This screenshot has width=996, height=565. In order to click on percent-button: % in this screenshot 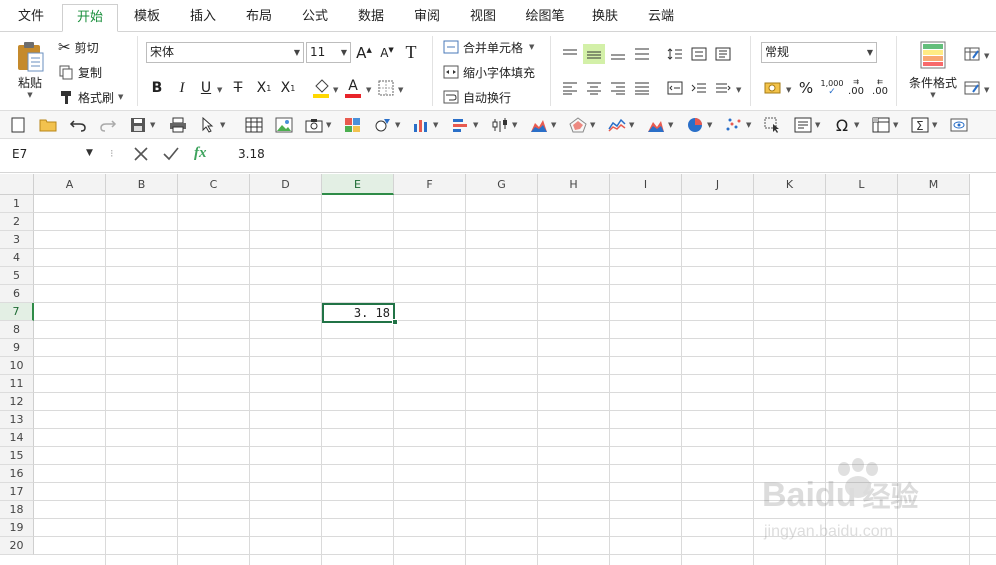, I will do `click(806, 88)`.